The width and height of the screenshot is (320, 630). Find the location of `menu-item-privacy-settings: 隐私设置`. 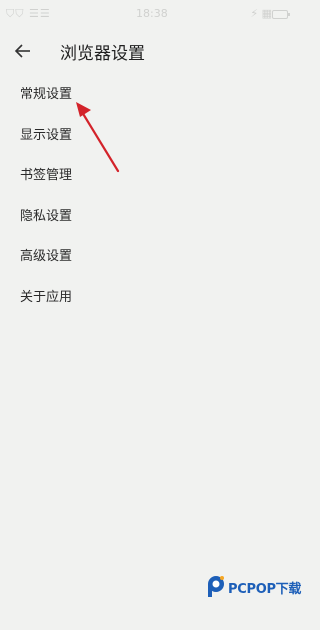

menu-item-privacy-settings: 隐私设置 is located at coordinates (150, 217).